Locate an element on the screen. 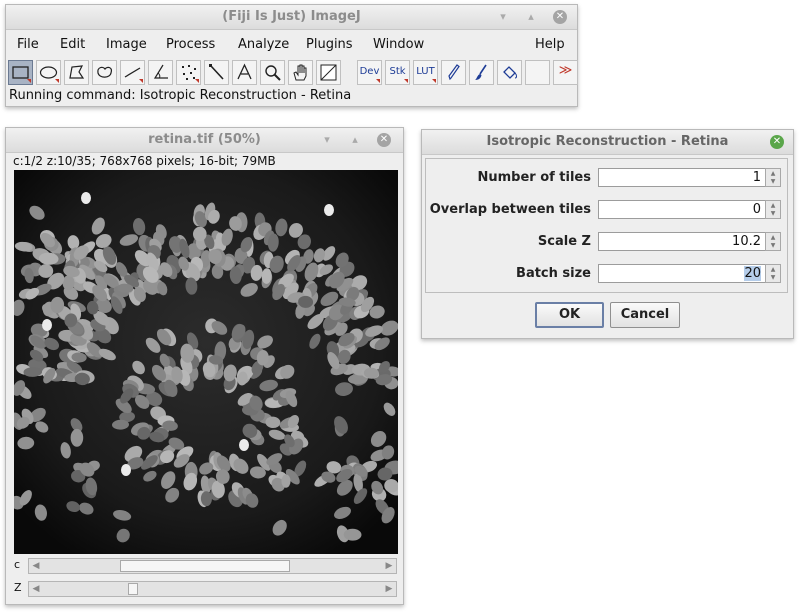  channel-slider-thumb is located at coordinates (204, 566).